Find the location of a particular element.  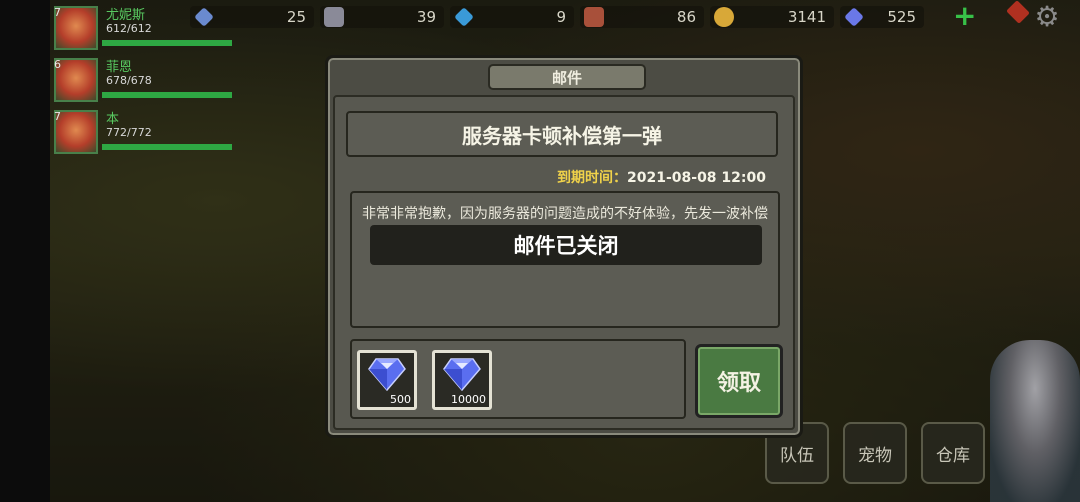

dialog-title: 邮件 is located at coordinates (567, 77).